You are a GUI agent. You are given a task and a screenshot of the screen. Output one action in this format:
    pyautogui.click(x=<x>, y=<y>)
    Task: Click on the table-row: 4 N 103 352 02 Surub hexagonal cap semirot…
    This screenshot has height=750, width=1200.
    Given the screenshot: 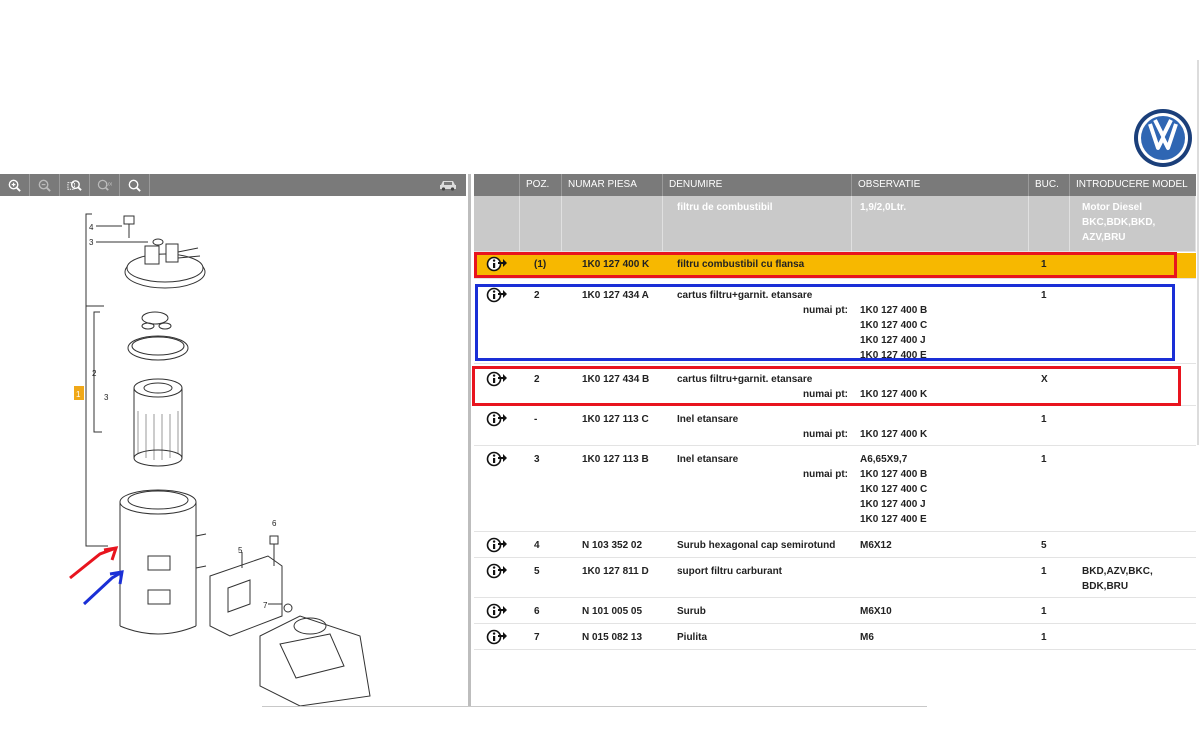 What is the action you would take?
    pyautogui.click(x=835, y=546)
    